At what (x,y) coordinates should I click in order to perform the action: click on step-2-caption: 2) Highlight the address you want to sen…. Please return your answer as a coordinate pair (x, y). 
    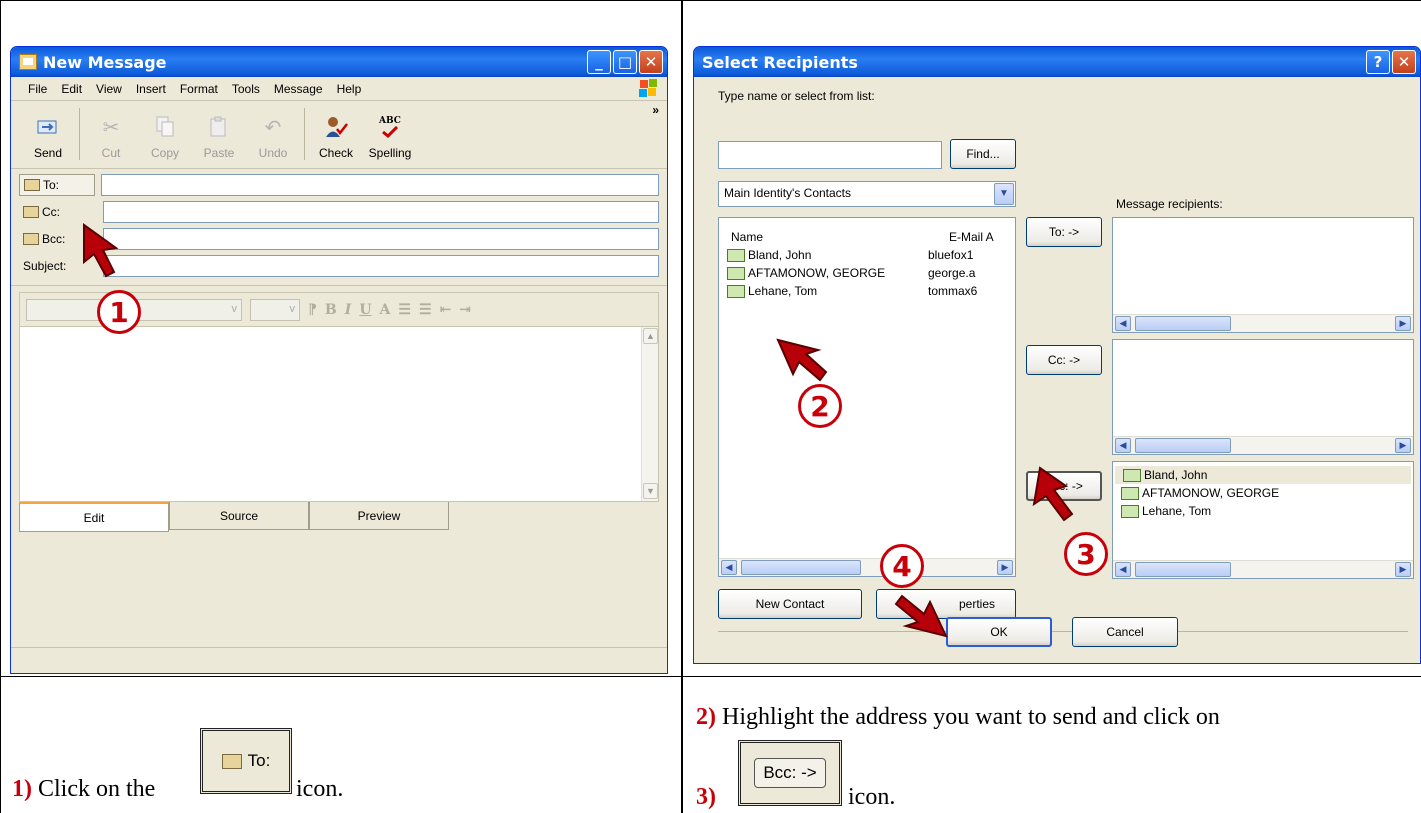
    Looking at the image, I should click on (958, 717).